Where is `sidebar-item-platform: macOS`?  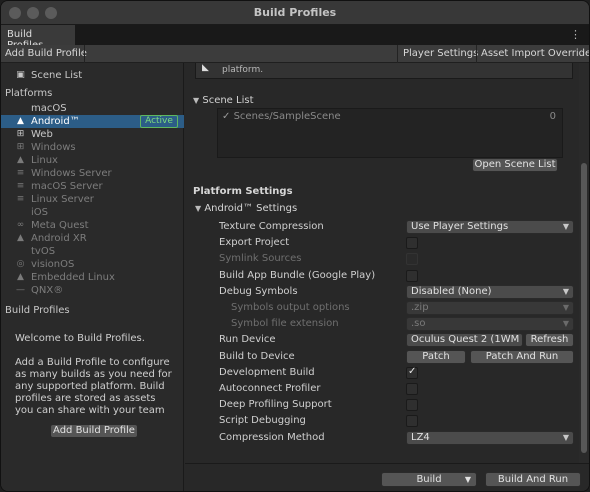
sidebar-item-platform: macOS is located at coordinates (92, 108).